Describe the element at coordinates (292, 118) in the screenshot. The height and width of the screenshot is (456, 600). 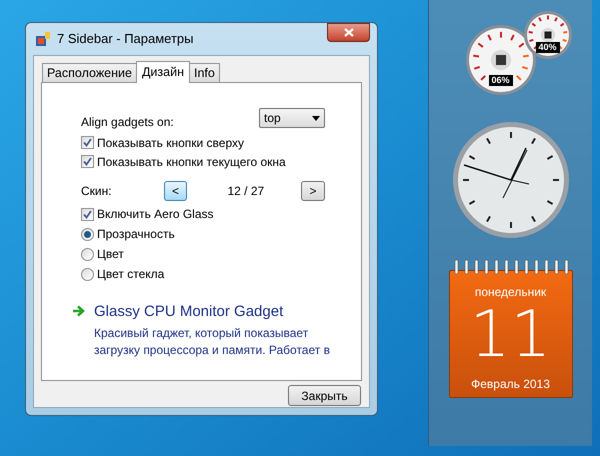
I see `align-dropdown: top` at that location.